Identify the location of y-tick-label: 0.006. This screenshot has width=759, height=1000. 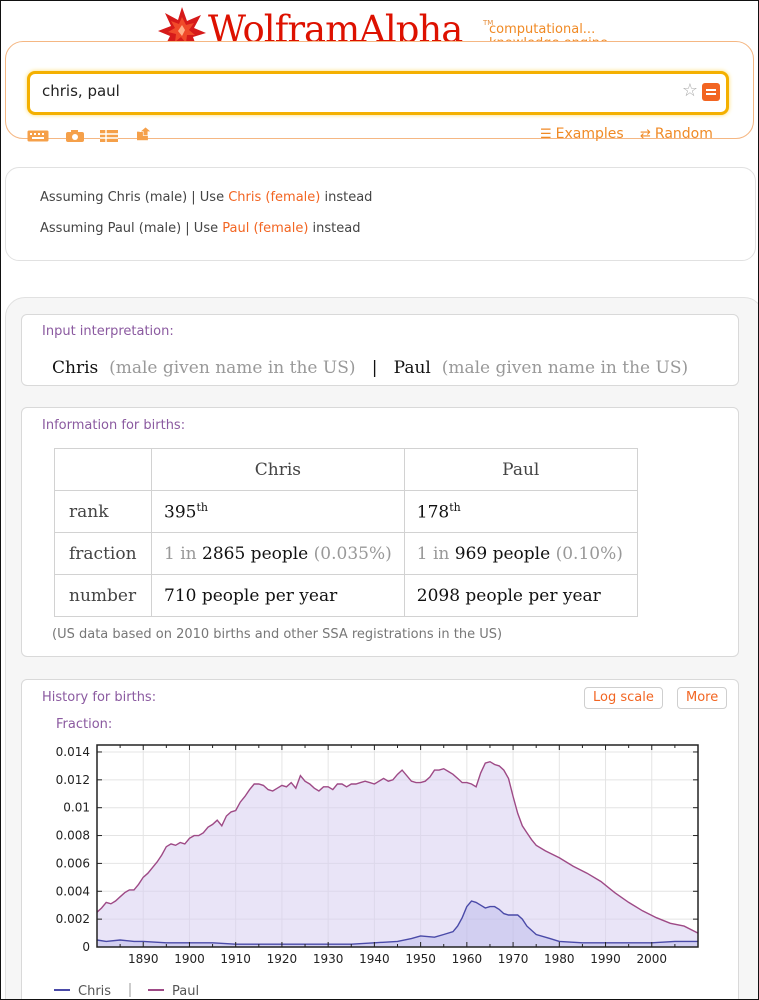
(73, 863).